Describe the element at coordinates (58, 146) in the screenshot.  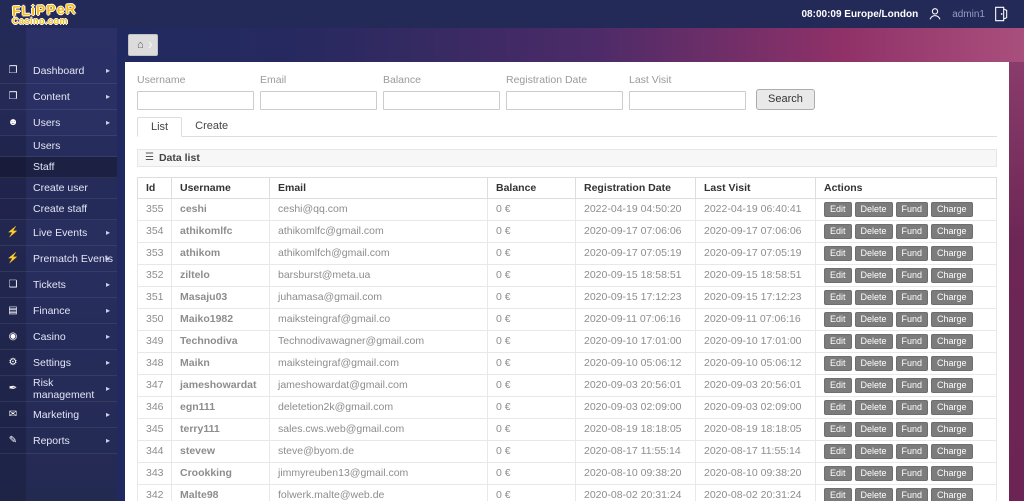
I see `sidebar-item-users: Users` at that location.